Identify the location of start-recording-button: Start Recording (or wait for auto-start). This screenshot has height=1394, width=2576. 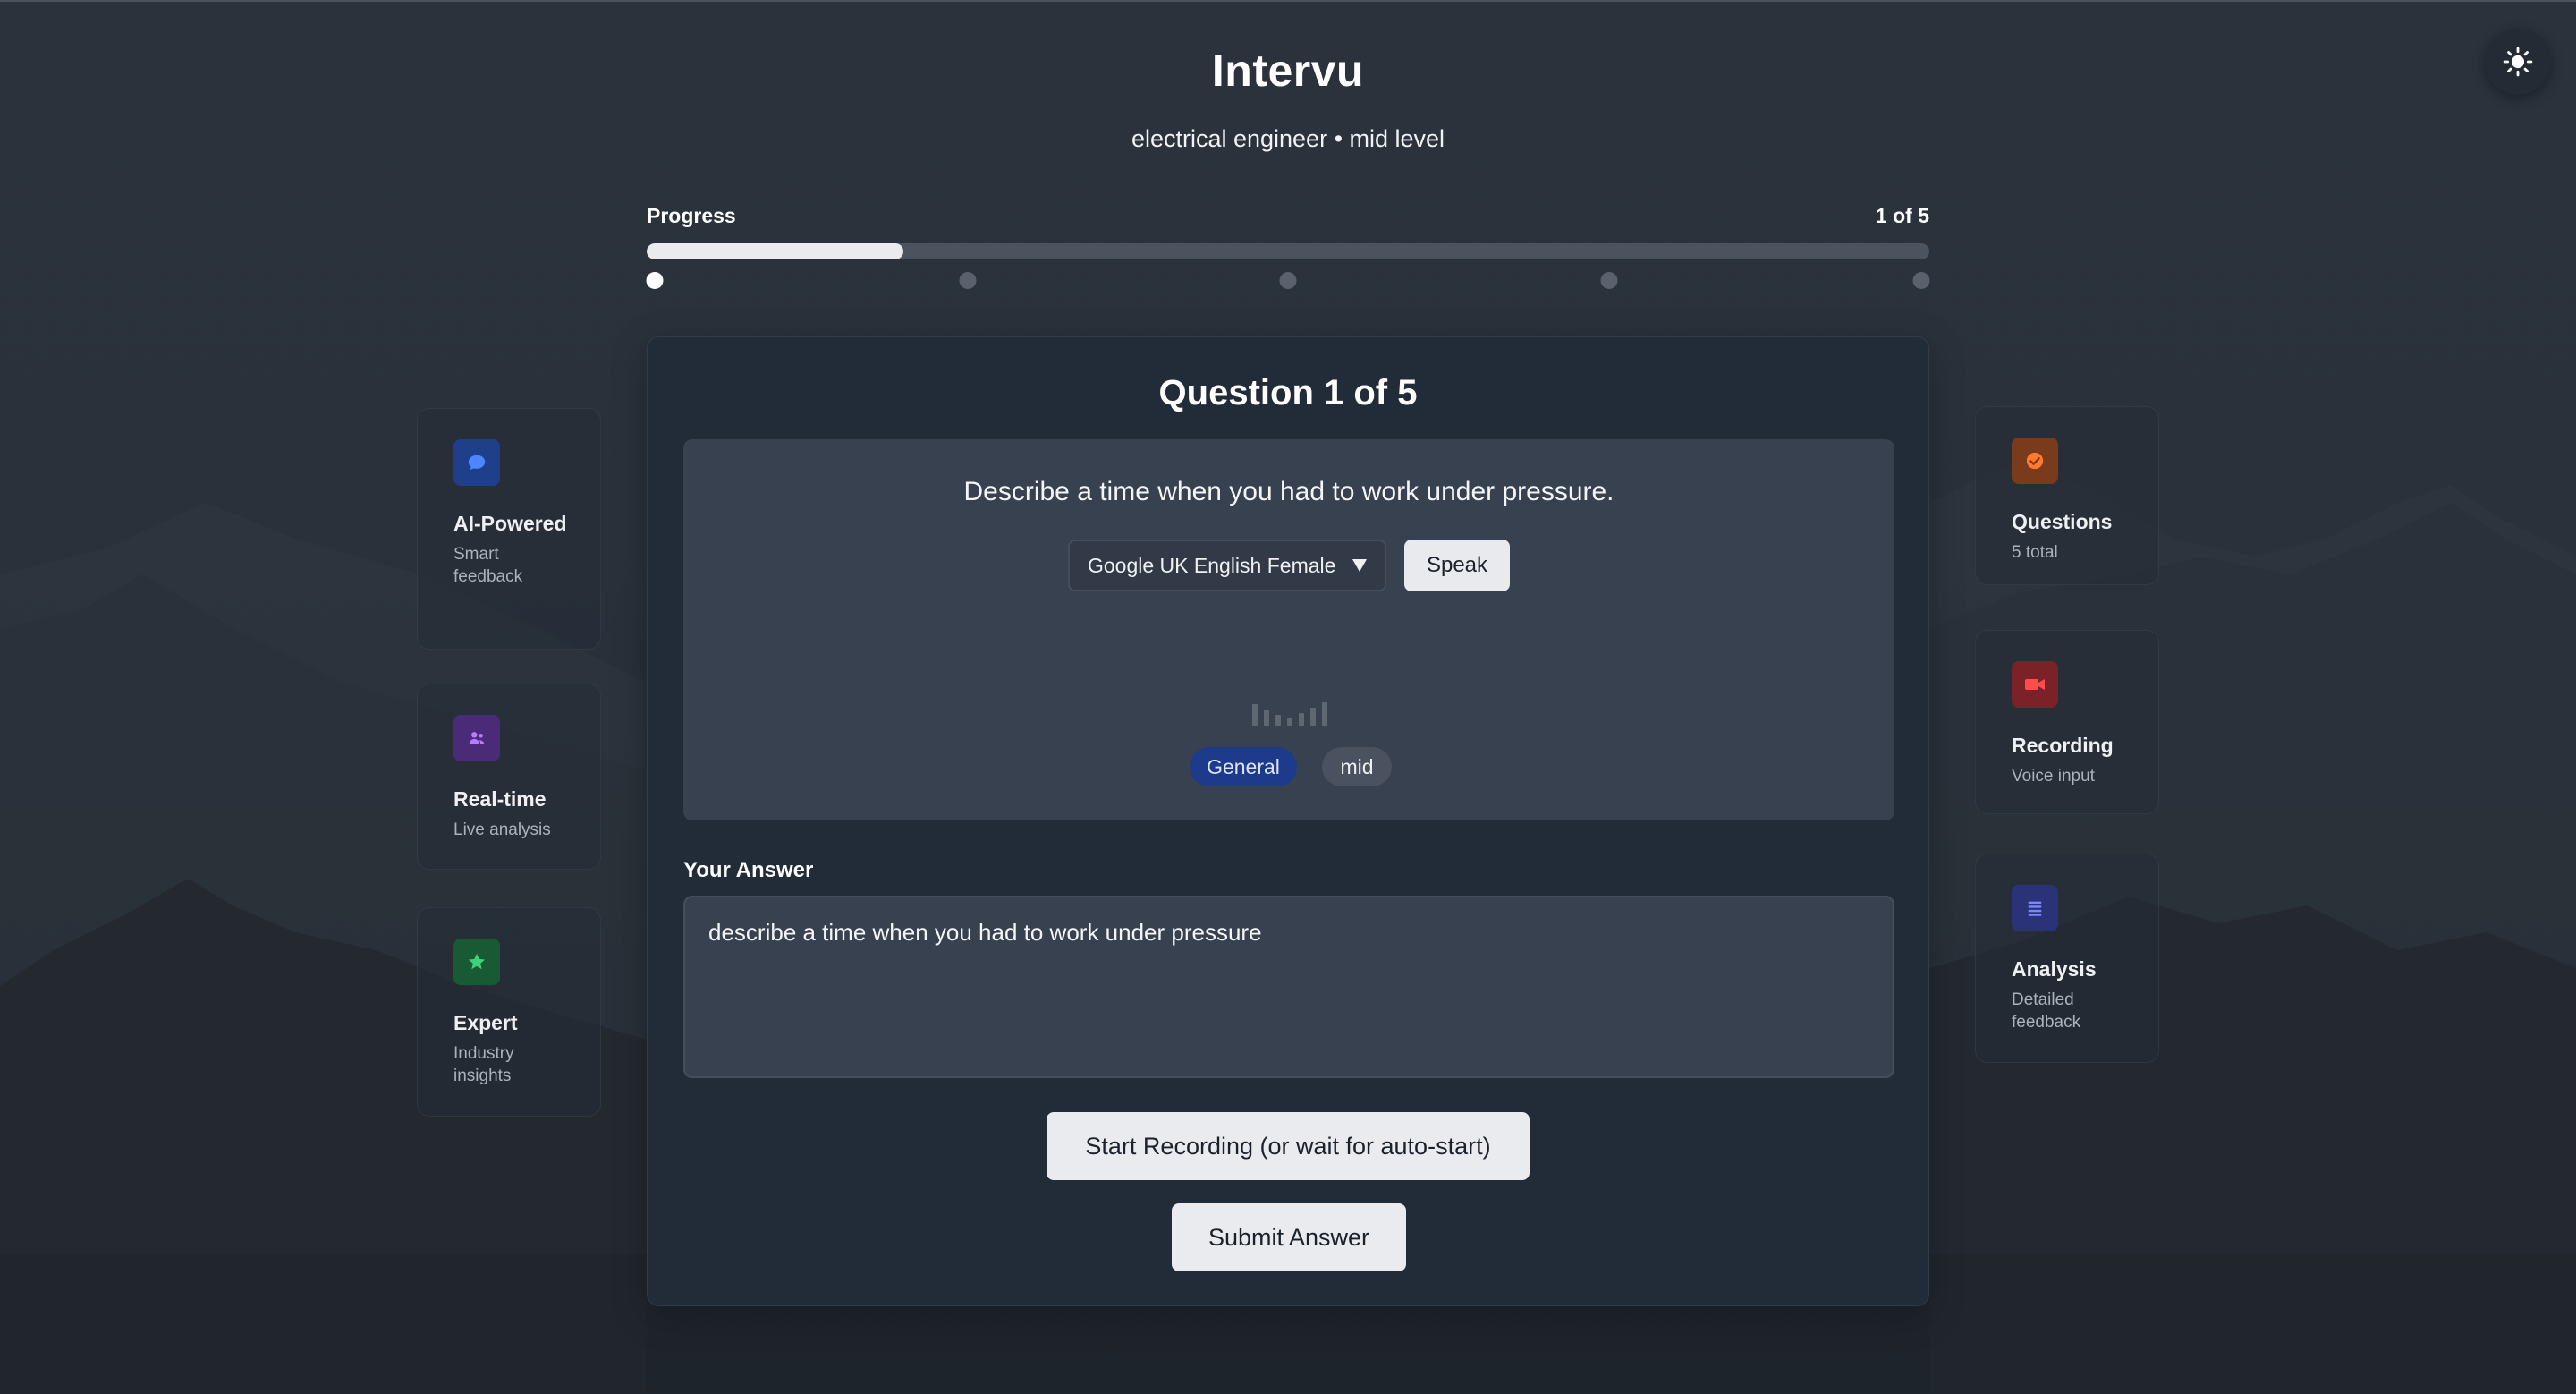
(1288, 1146).